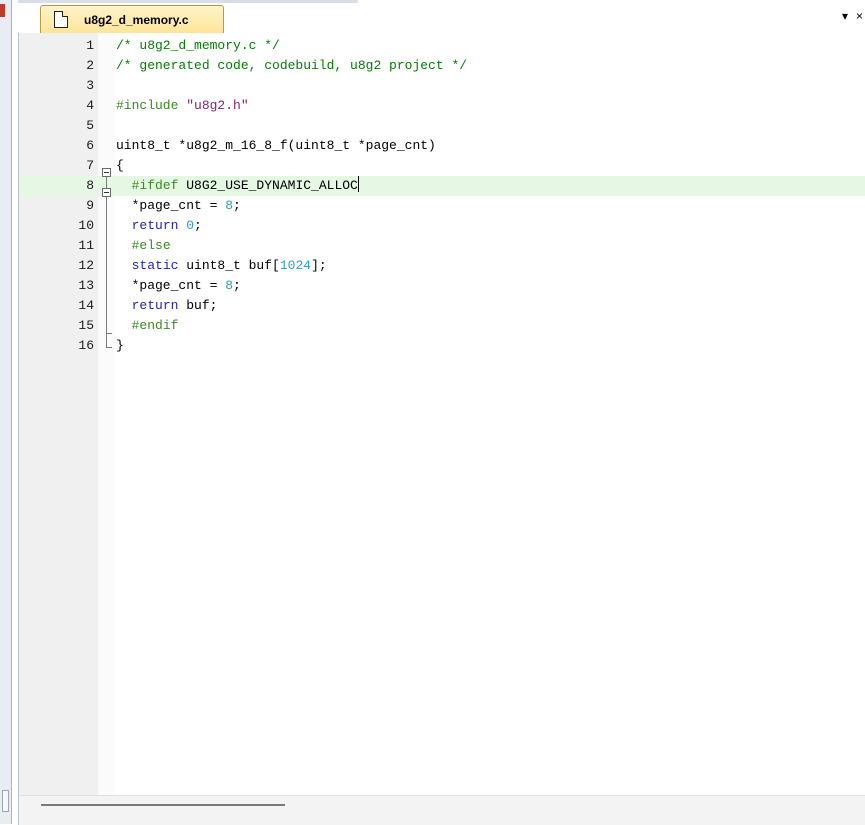 The image size is (865, 825). Describe the element at coordinates (442, 326) in the screenshot. I see `code-line: 15 #endif` at that location.